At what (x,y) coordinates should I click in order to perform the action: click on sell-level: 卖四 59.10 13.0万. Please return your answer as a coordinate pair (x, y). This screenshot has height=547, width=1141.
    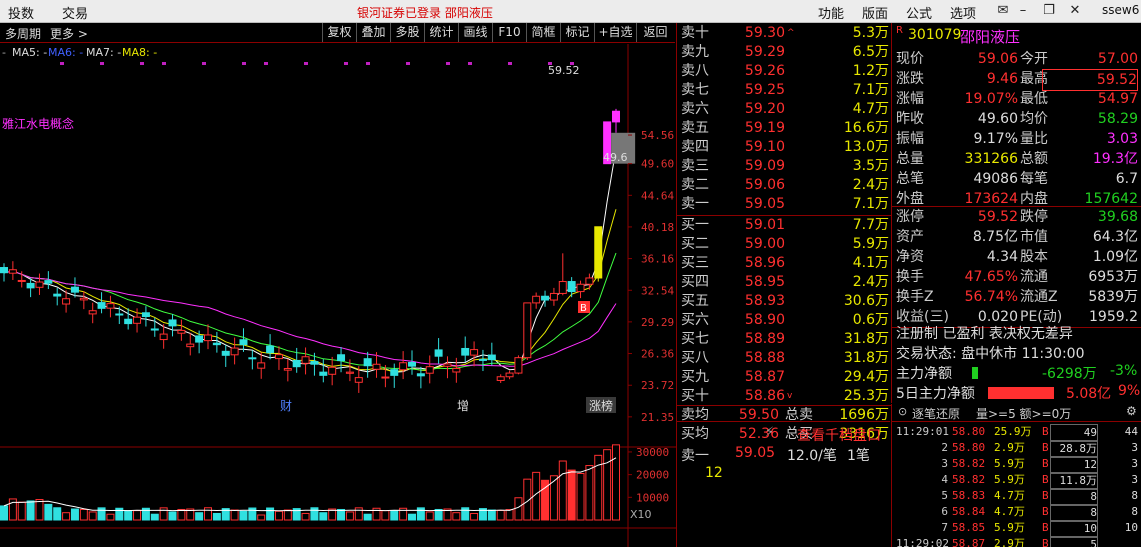
    Looking at the image, I should click on (784, 147).